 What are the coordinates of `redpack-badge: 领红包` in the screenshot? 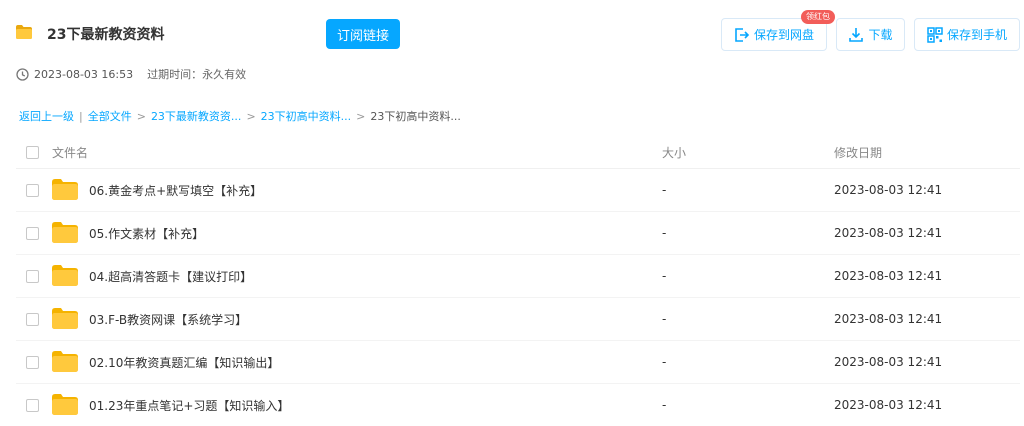 It's located at (818, 17).